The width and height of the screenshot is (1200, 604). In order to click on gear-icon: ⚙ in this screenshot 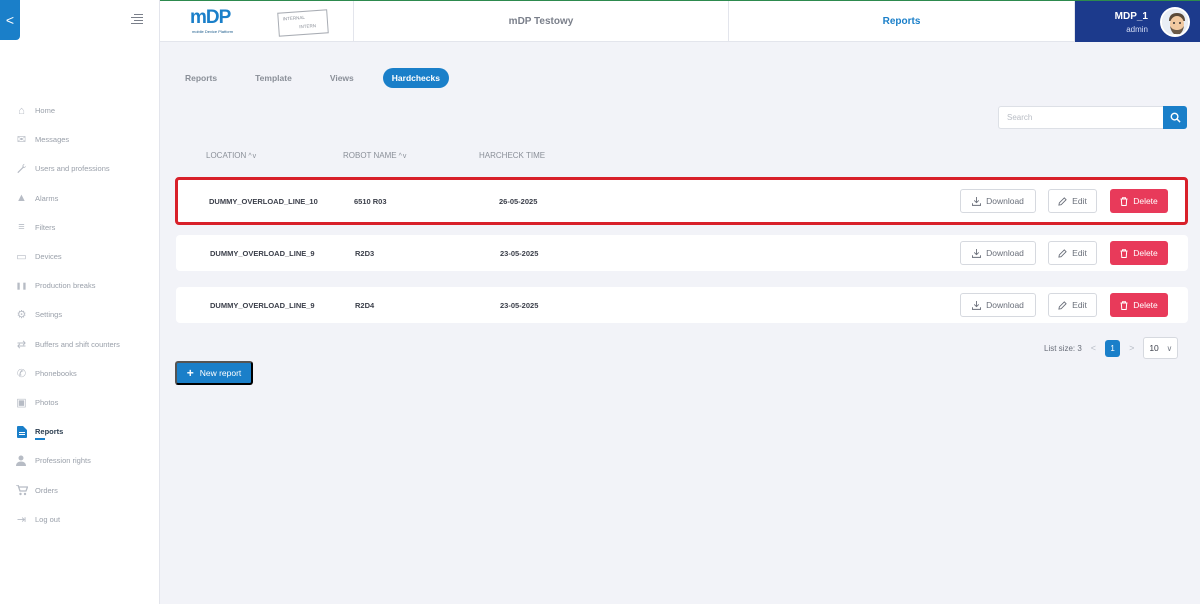, I will do `click(21, 315)`.